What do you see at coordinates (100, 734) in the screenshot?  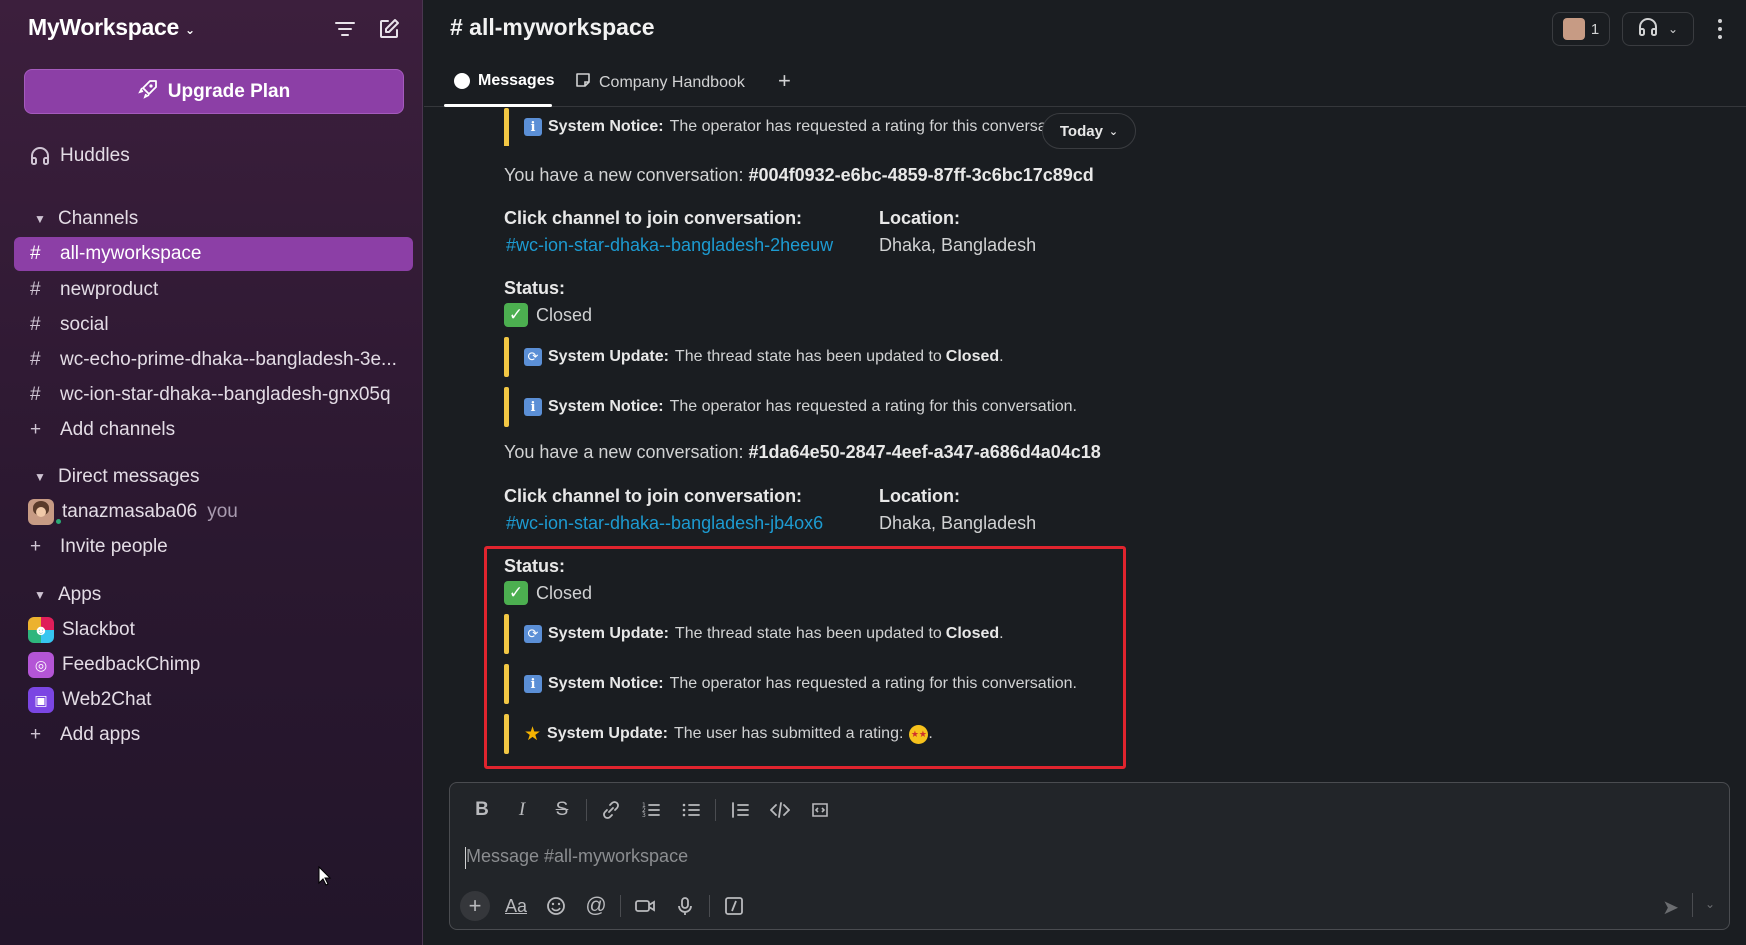 I see `add-apps-label: Add apps` at bounding box center [100, 734].